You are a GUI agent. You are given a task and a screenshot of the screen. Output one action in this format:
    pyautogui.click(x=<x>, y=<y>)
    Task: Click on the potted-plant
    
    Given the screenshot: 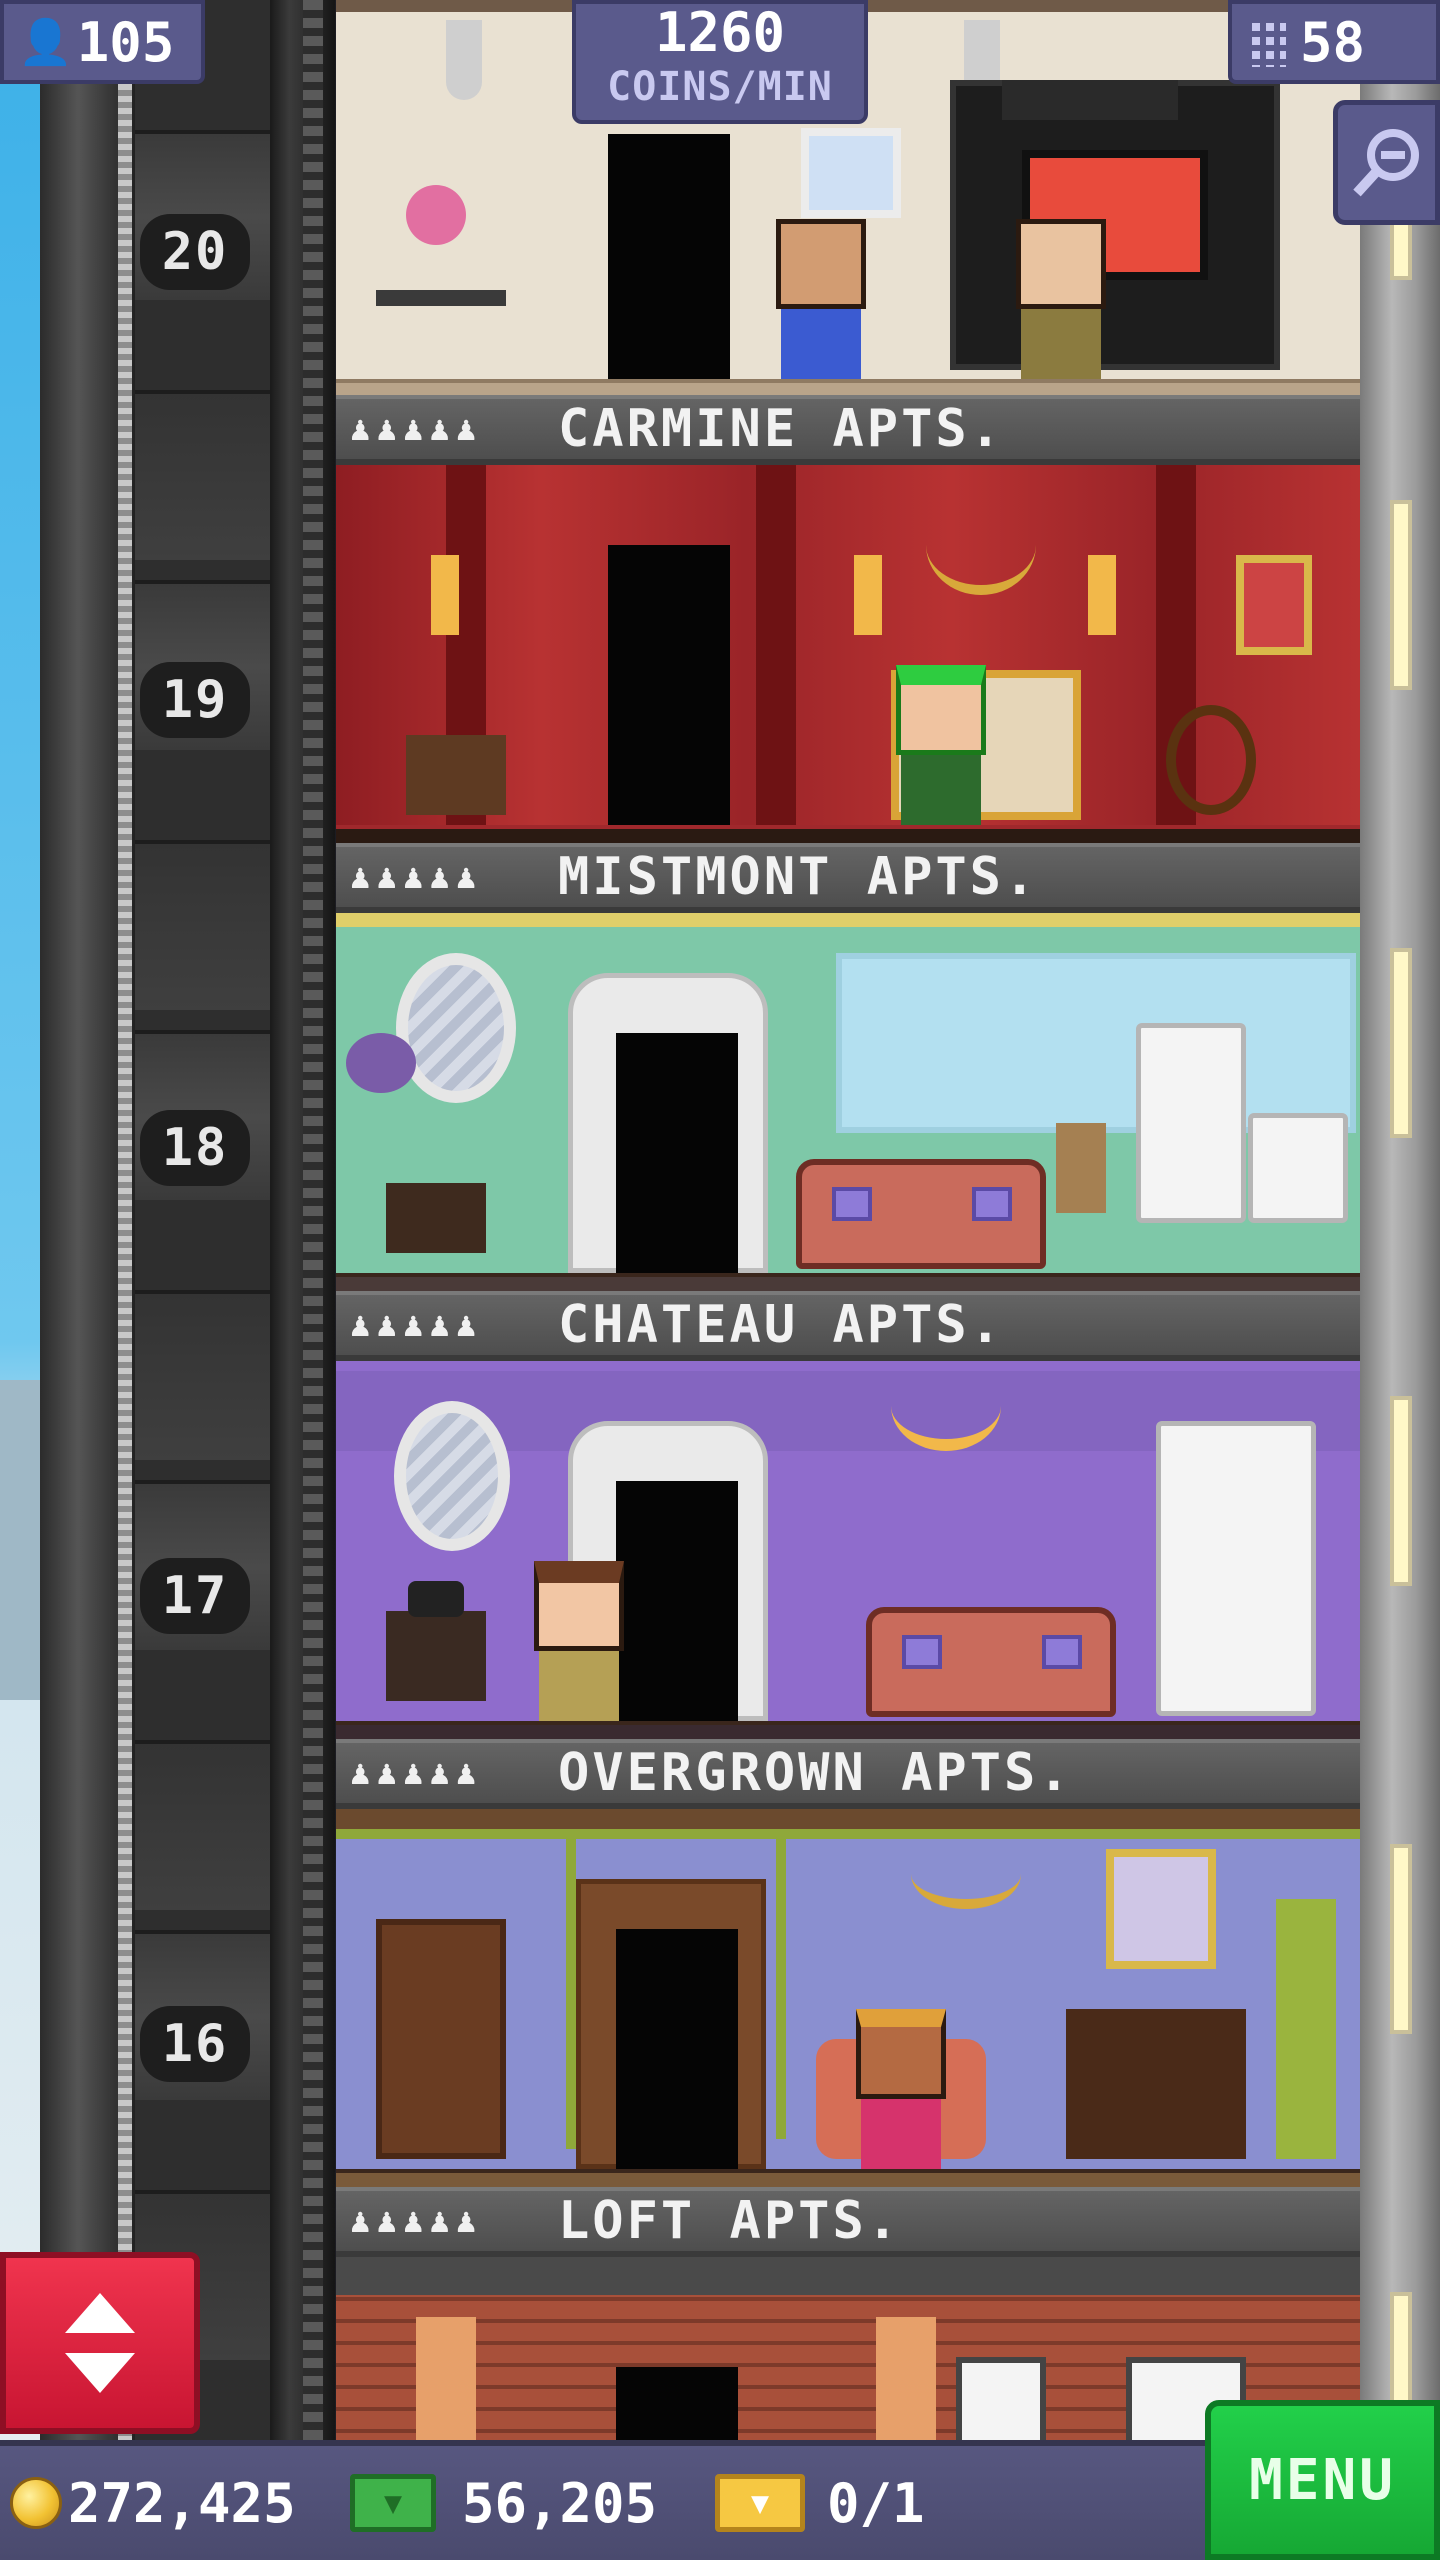 What is the action you would take?
    pyautogui.click(x=1081, y=1168)
    